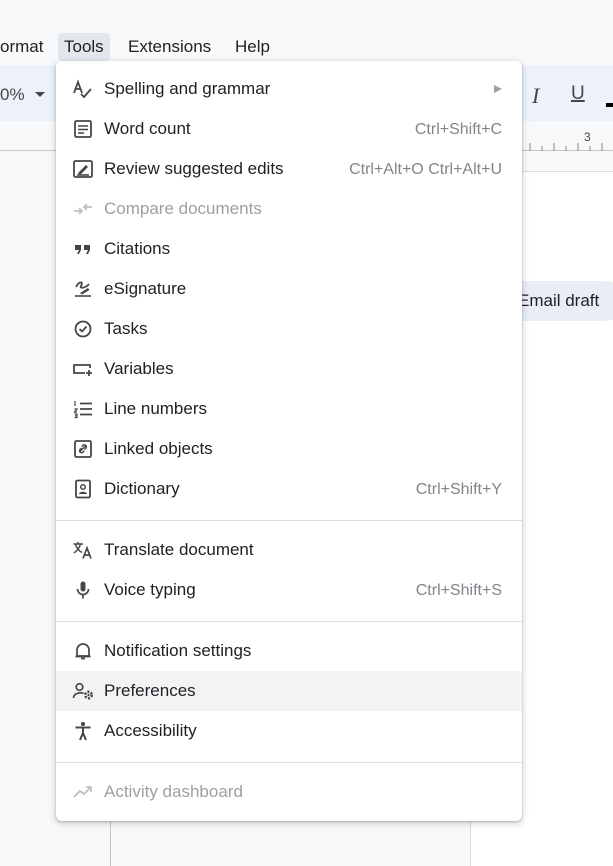  I want to click on trending-up-icon, so click(83, 792).